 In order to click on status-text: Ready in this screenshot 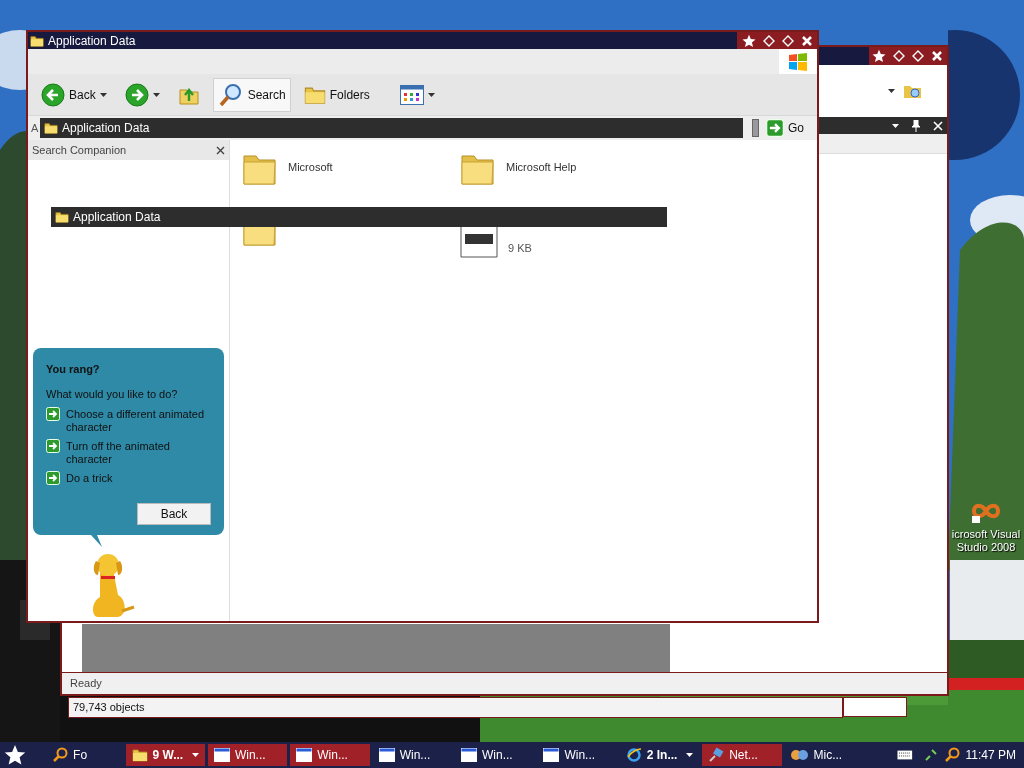, I will do `click(86, 684)`.